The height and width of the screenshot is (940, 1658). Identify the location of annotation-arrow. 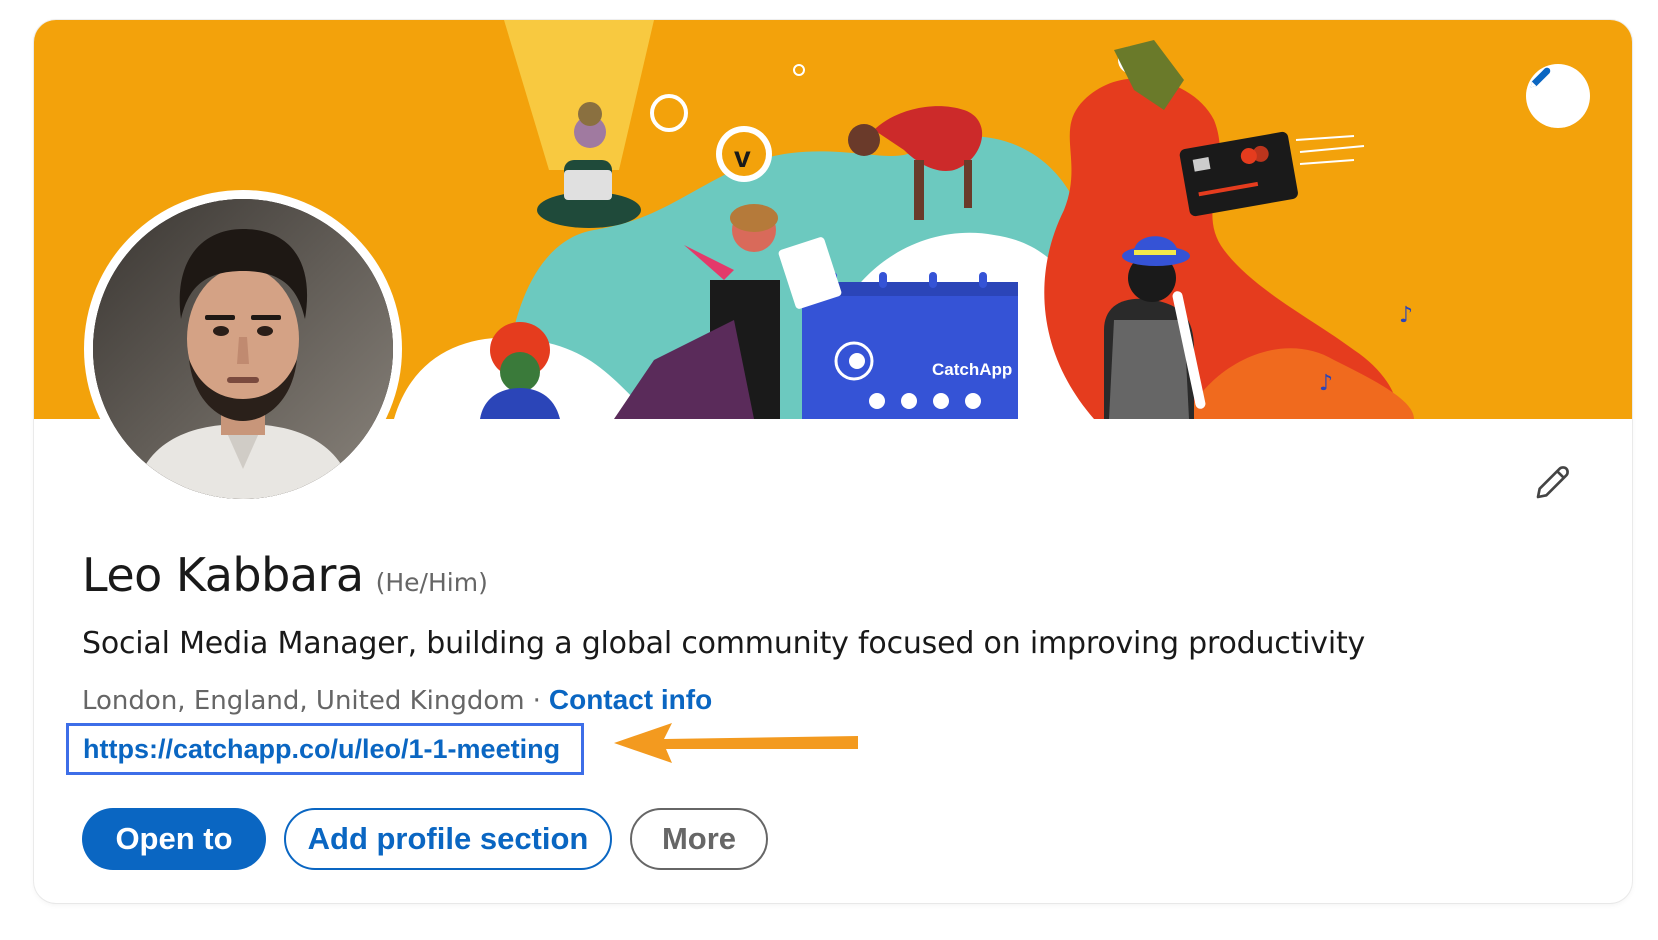
(736, 743).